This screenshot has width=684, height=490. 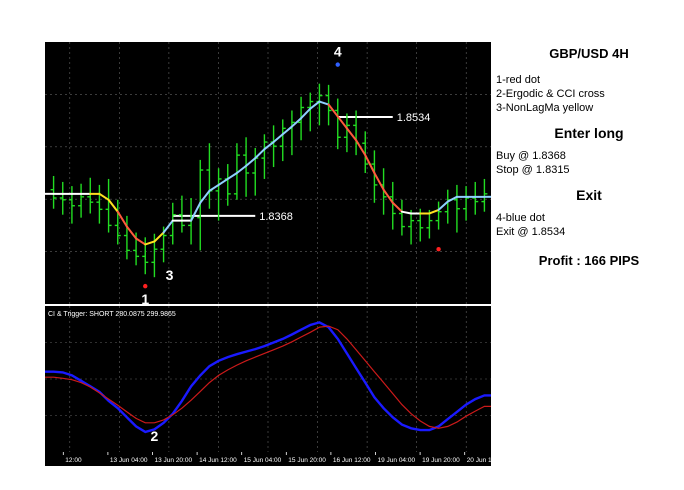 What do you see at coordinates (129, 460) in the screenshot?
I see `x-tick-label: 13 Jun 04:00` at bounding box center [129, 460].